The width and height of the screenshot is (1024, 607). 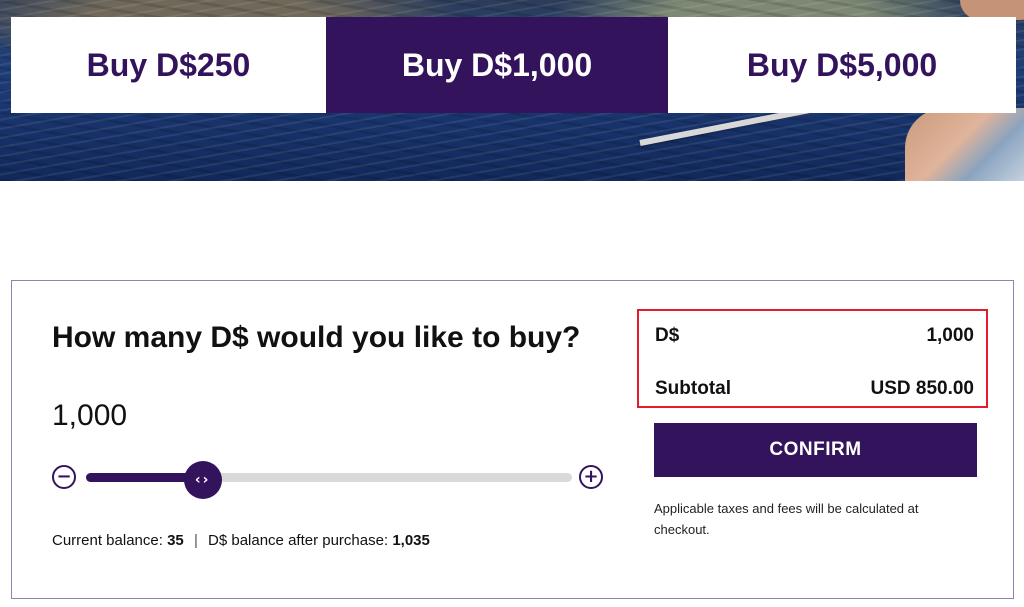 What do you see at coordinates (693, 388) in the screenshot?
I see `summary-subtotal-label: Subtotal` at bounding box center [693, 388].